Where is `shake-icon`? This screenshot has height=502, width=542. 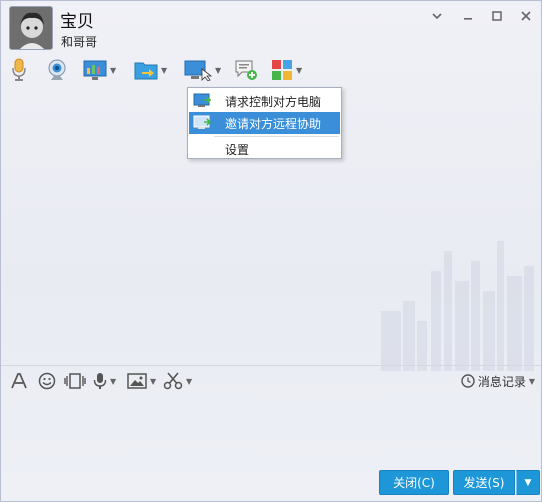
shake-icon is located at coordinates (75, 381).